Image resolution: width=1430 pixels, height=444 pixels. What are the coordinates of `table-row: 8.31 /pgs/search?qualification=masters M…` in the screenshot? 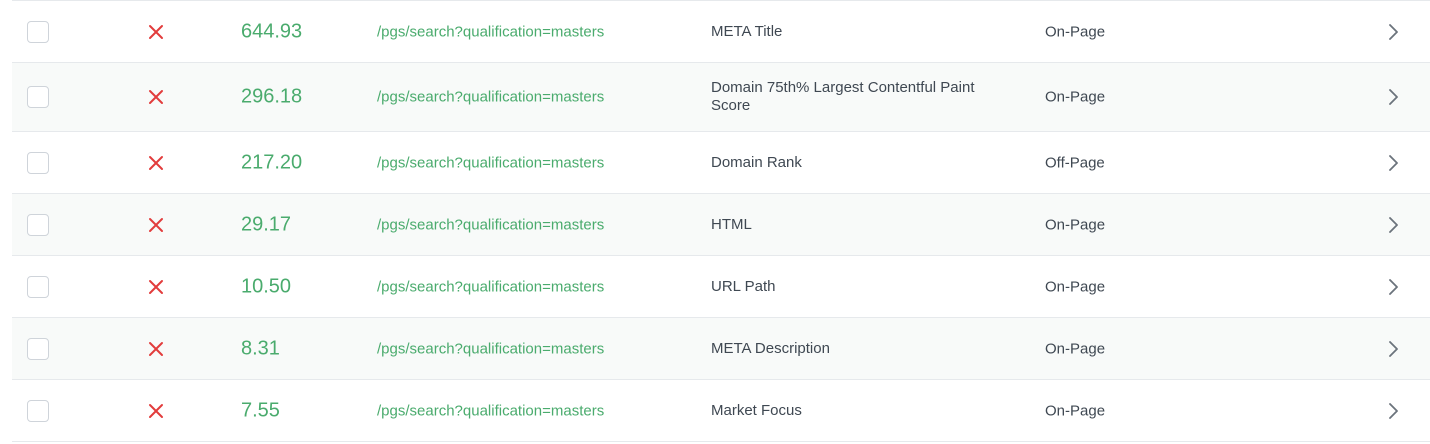 It's located at (721, 349).